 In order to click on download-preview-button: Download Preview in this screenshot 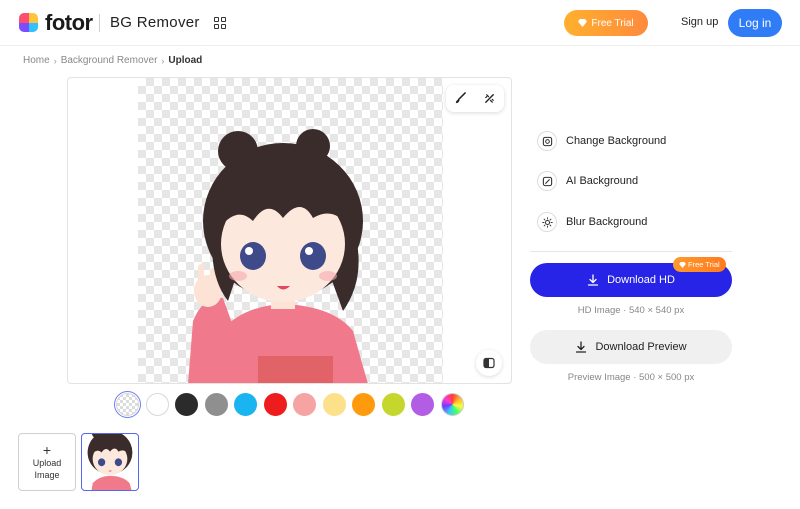, I will do `click(631, 347)`.